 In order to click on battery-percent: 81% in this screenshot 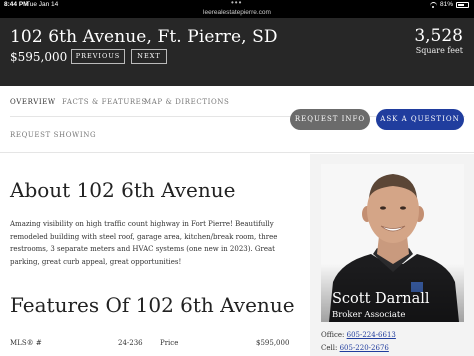, I will do `click(446, 4)`.